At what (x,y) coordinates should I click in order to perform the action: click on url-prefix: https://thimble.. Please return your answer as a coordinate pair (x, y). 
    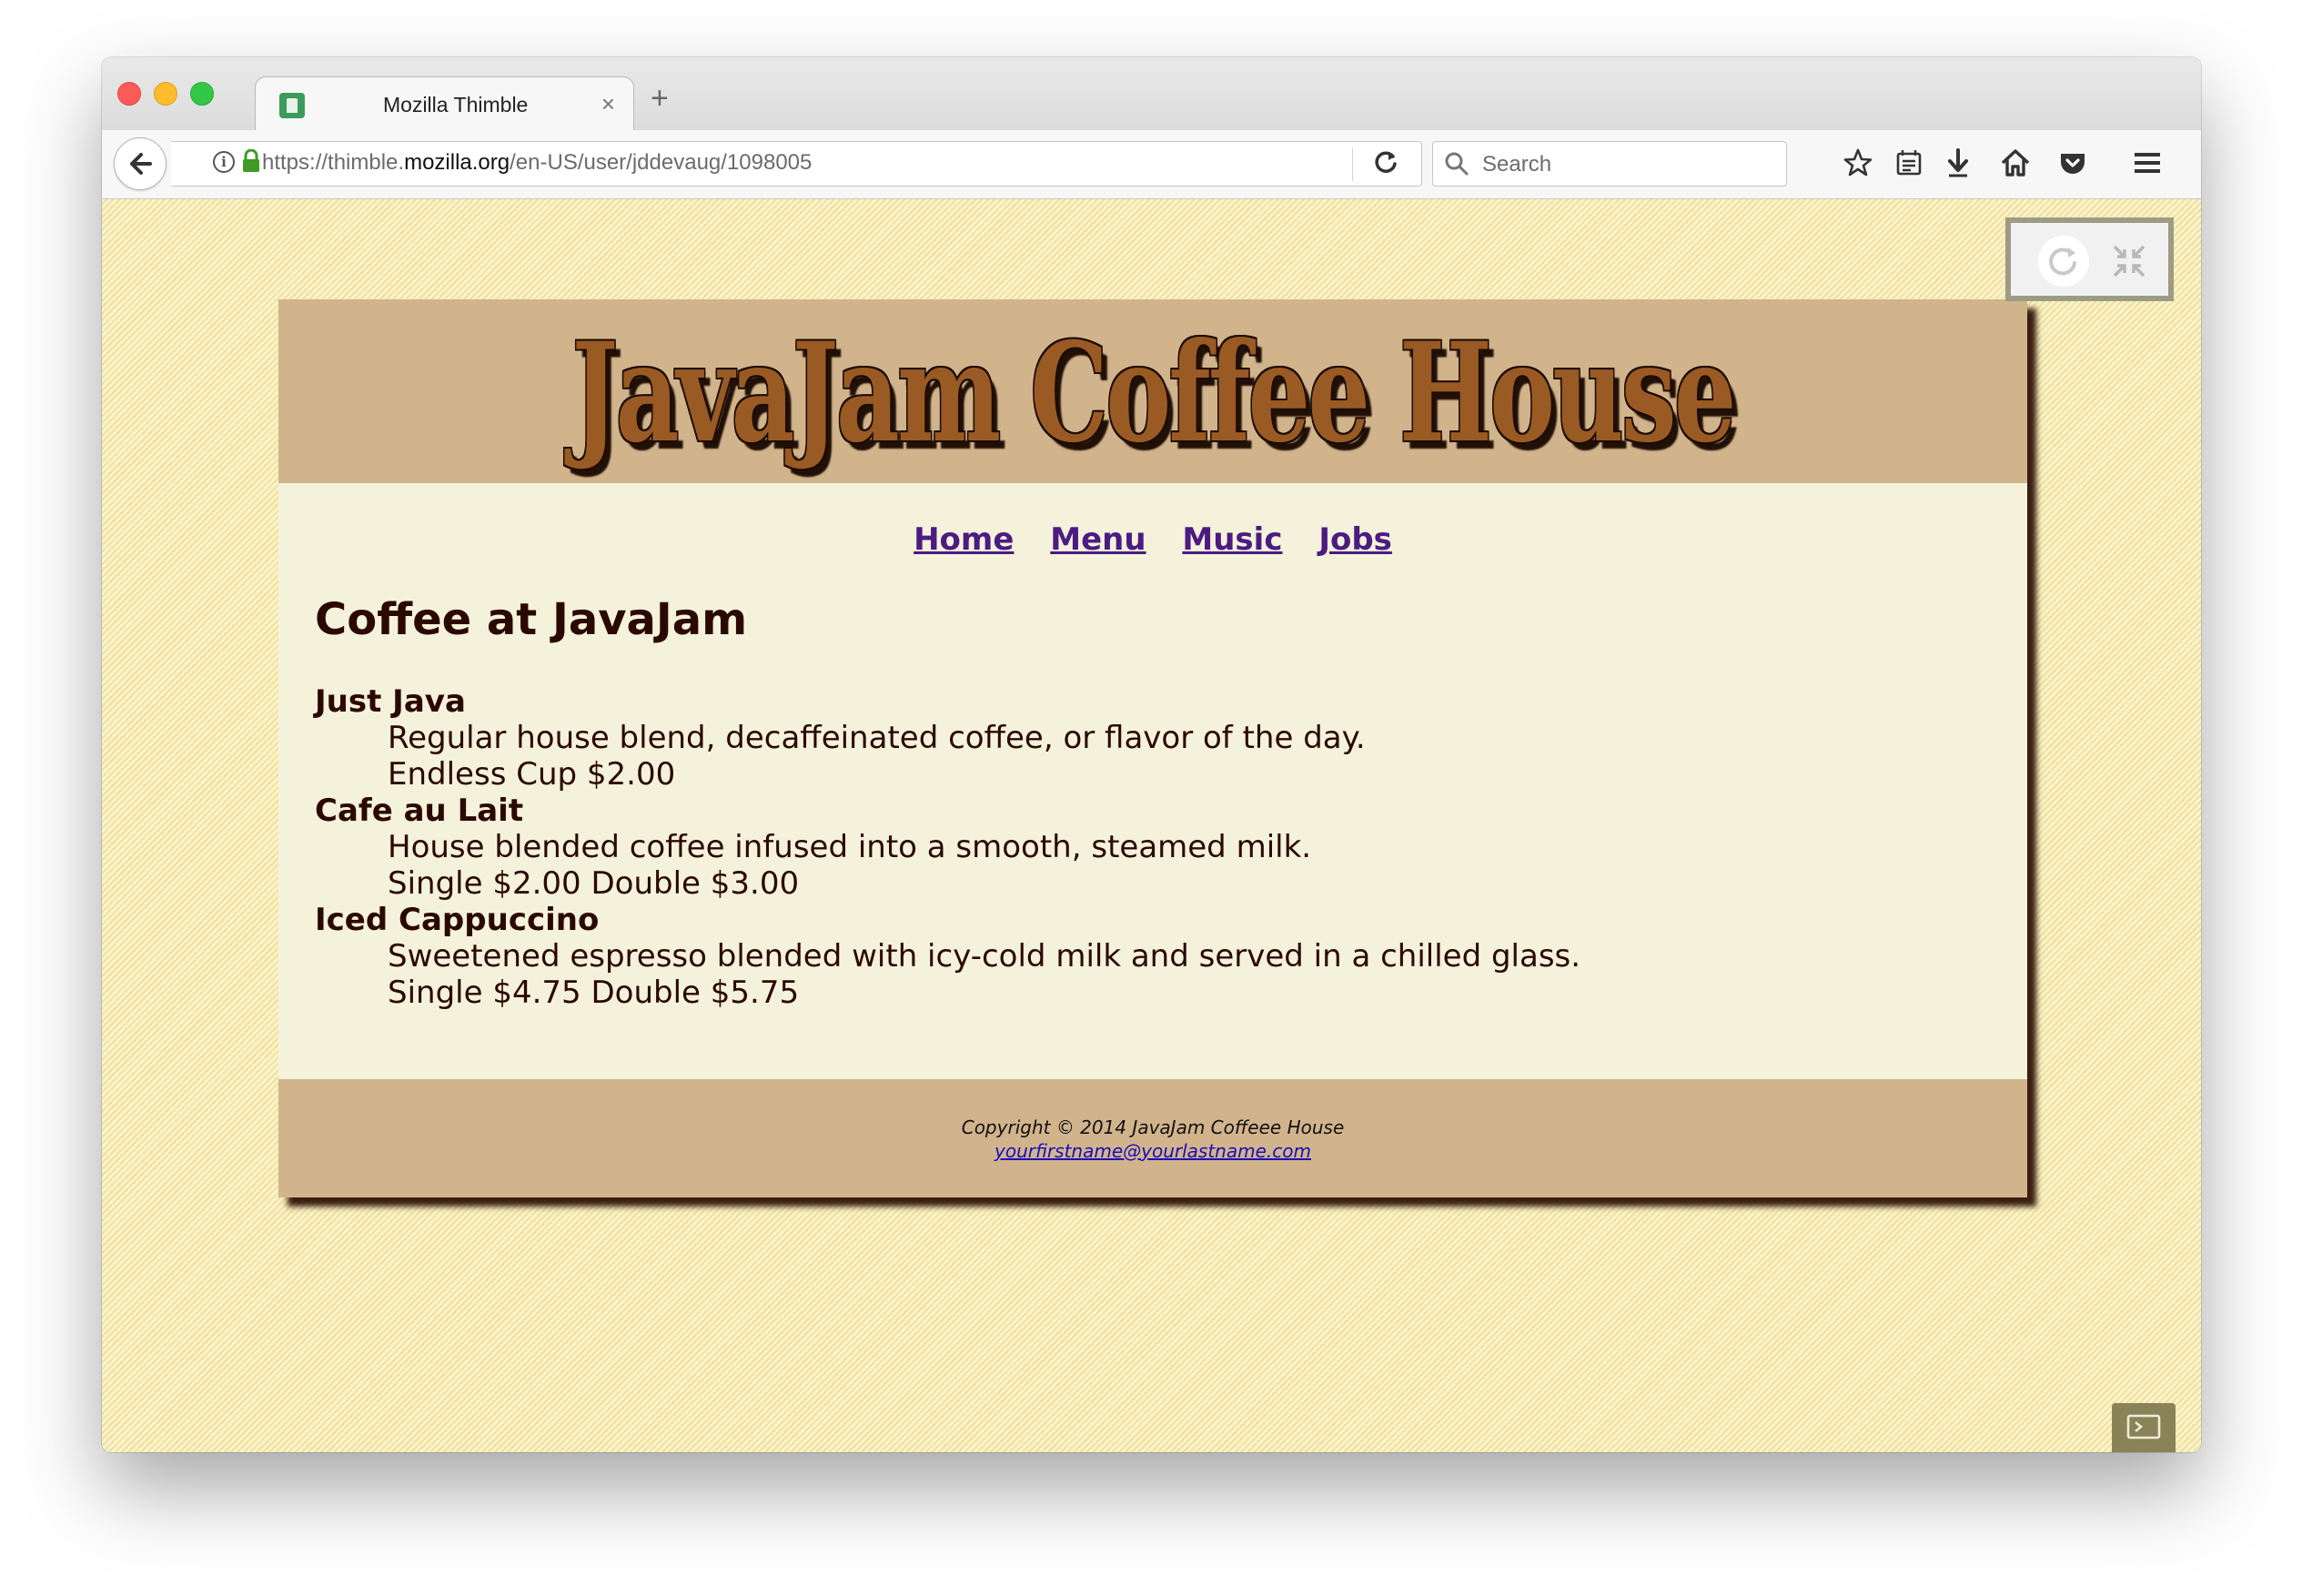
    Looking at the image, I should click on (333, 162).